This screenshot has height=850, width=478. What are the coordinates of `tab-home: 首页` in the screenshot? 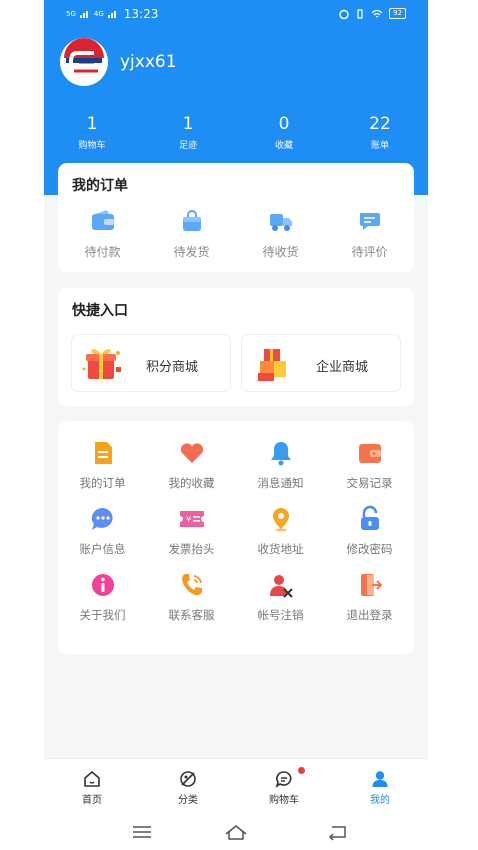 It's located at (92, 785).